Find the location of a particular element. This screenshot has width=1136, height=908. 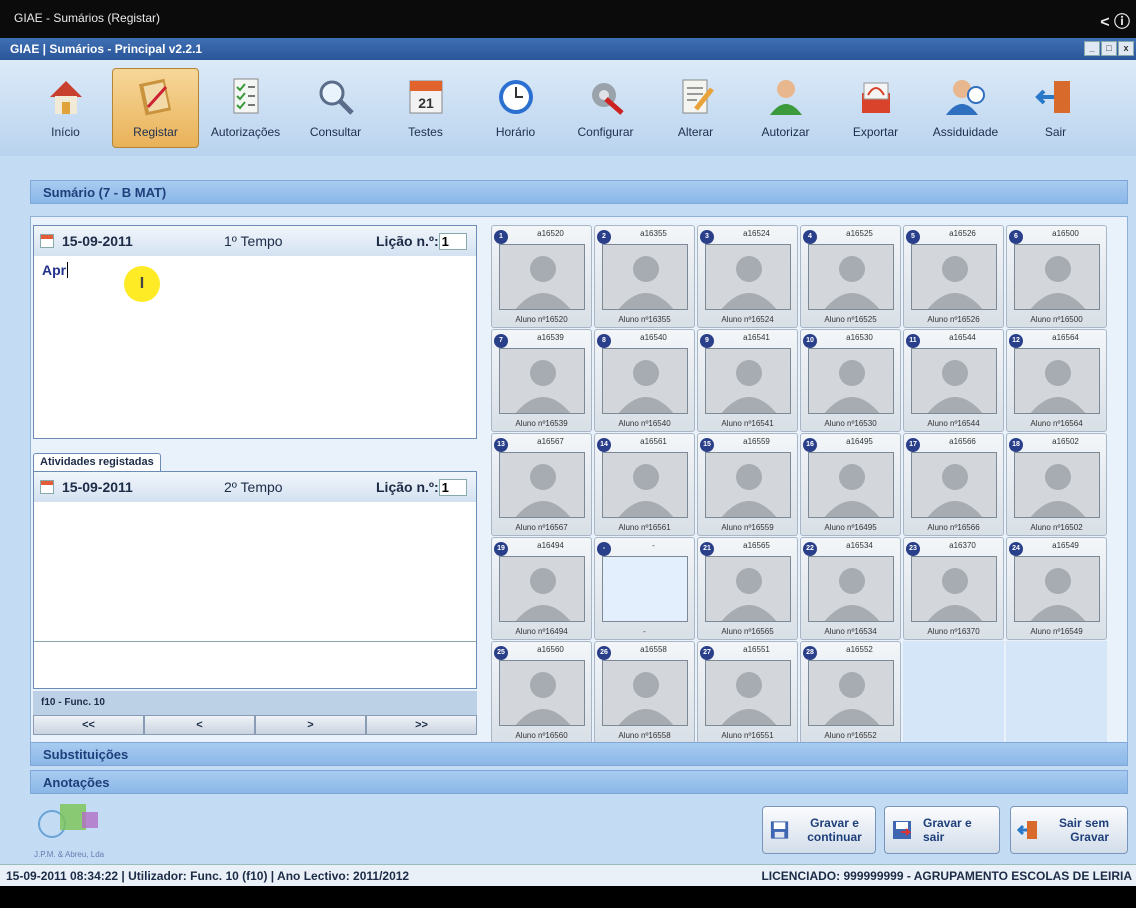

toolbar-button-1: Registar is located at coordinates (155, 108).